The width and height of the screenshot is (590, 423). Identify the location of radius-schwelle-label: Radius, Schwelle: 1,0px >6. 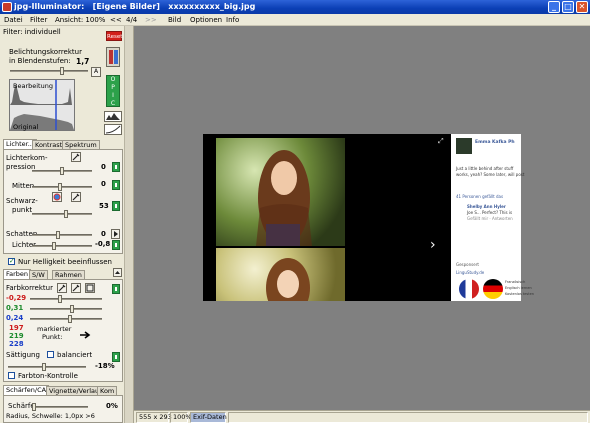
(50, 416).